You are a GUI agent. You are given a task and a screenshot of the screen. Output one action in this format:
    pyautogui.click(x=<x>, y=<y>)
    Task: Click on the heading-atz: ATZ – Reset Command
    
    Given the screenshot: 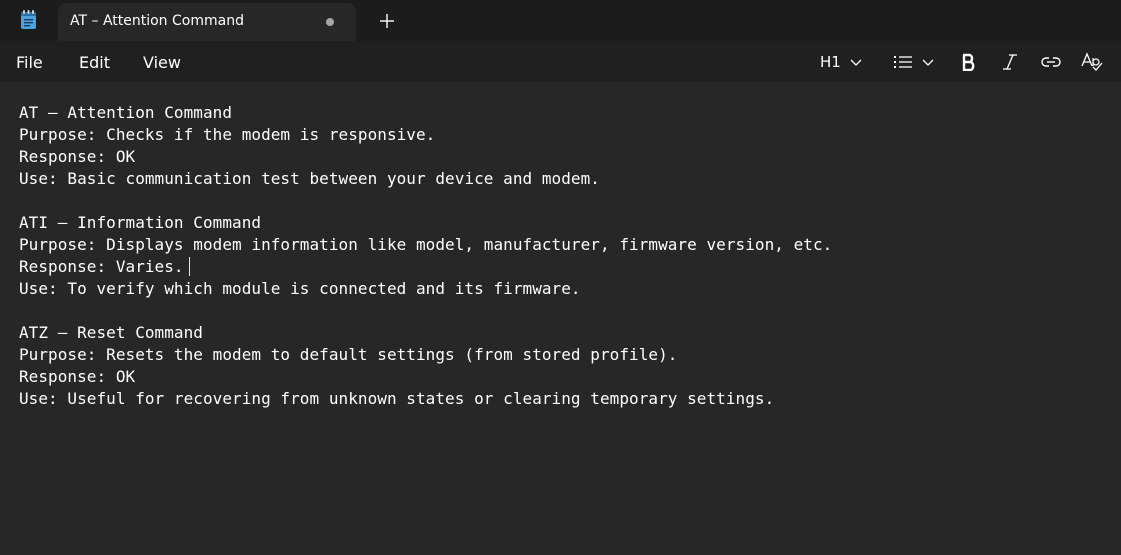 What is the action you would take?
    pyautogui.click(x=111, y=332)
    